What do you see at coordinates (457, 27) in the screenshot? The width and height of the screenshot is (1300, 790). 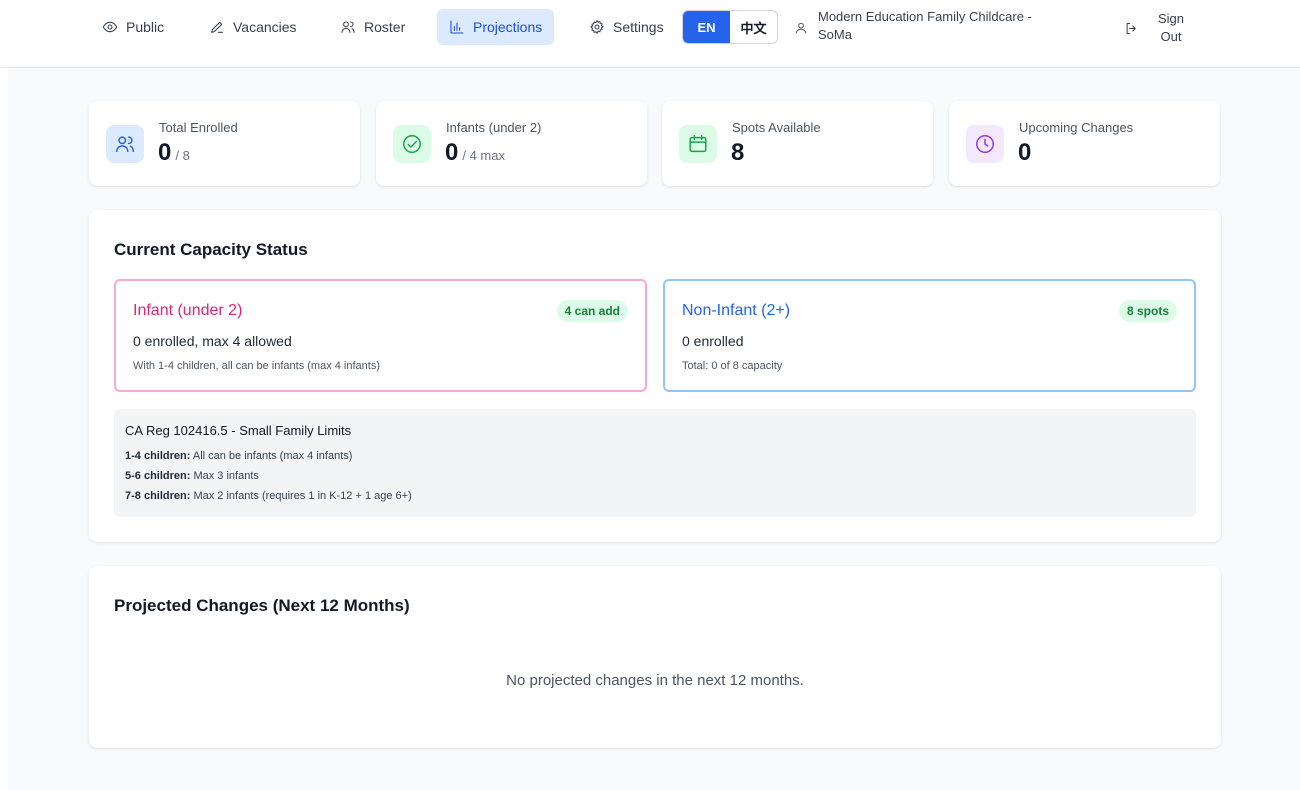 I see `bar-chart-icon` at bounding box center [457, 27].